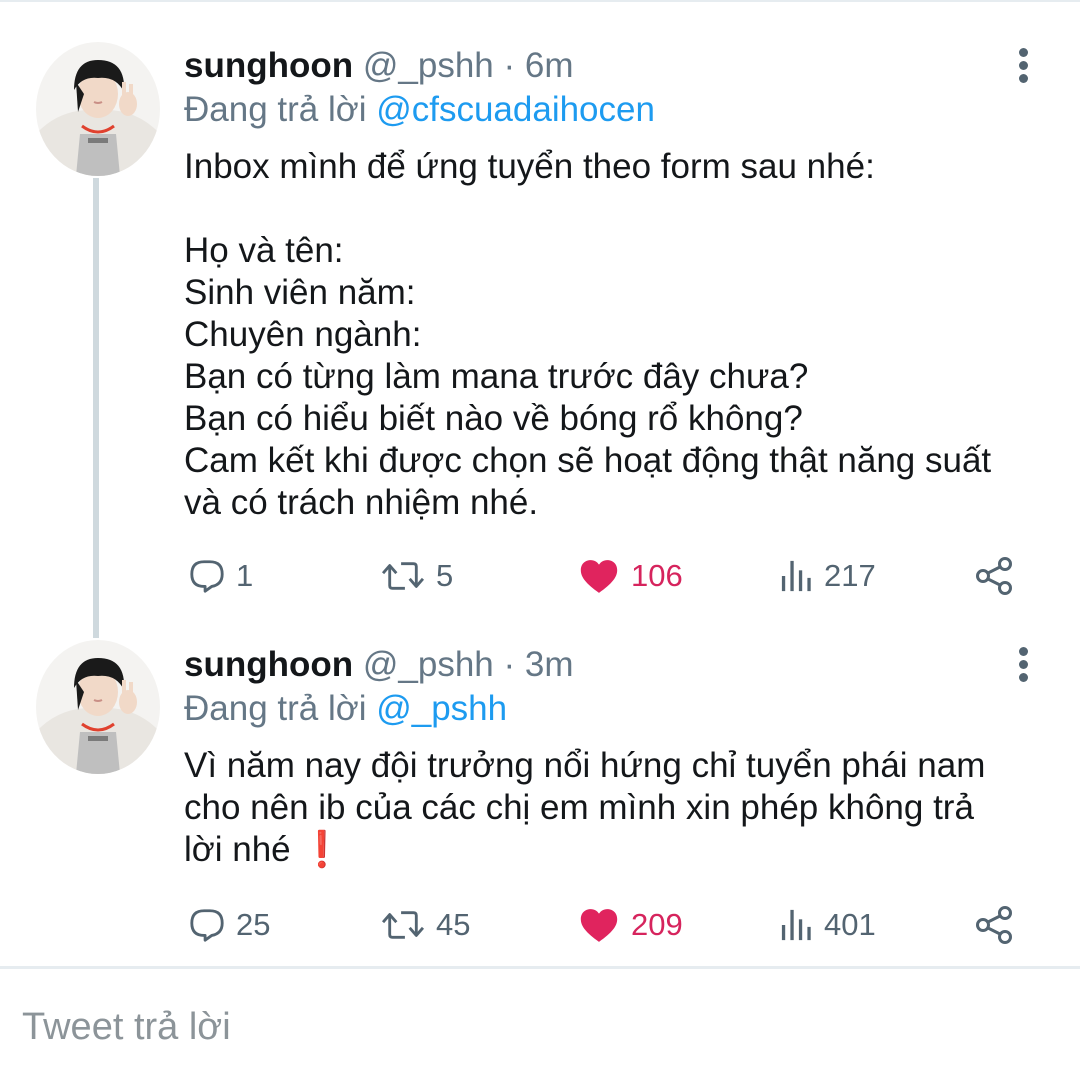 This screenshot has width=1080, height=1091. Describe the element at coordinates (264, 250) in the screenshot. I see `tweet-text-line: Họ và tên:` at that location.